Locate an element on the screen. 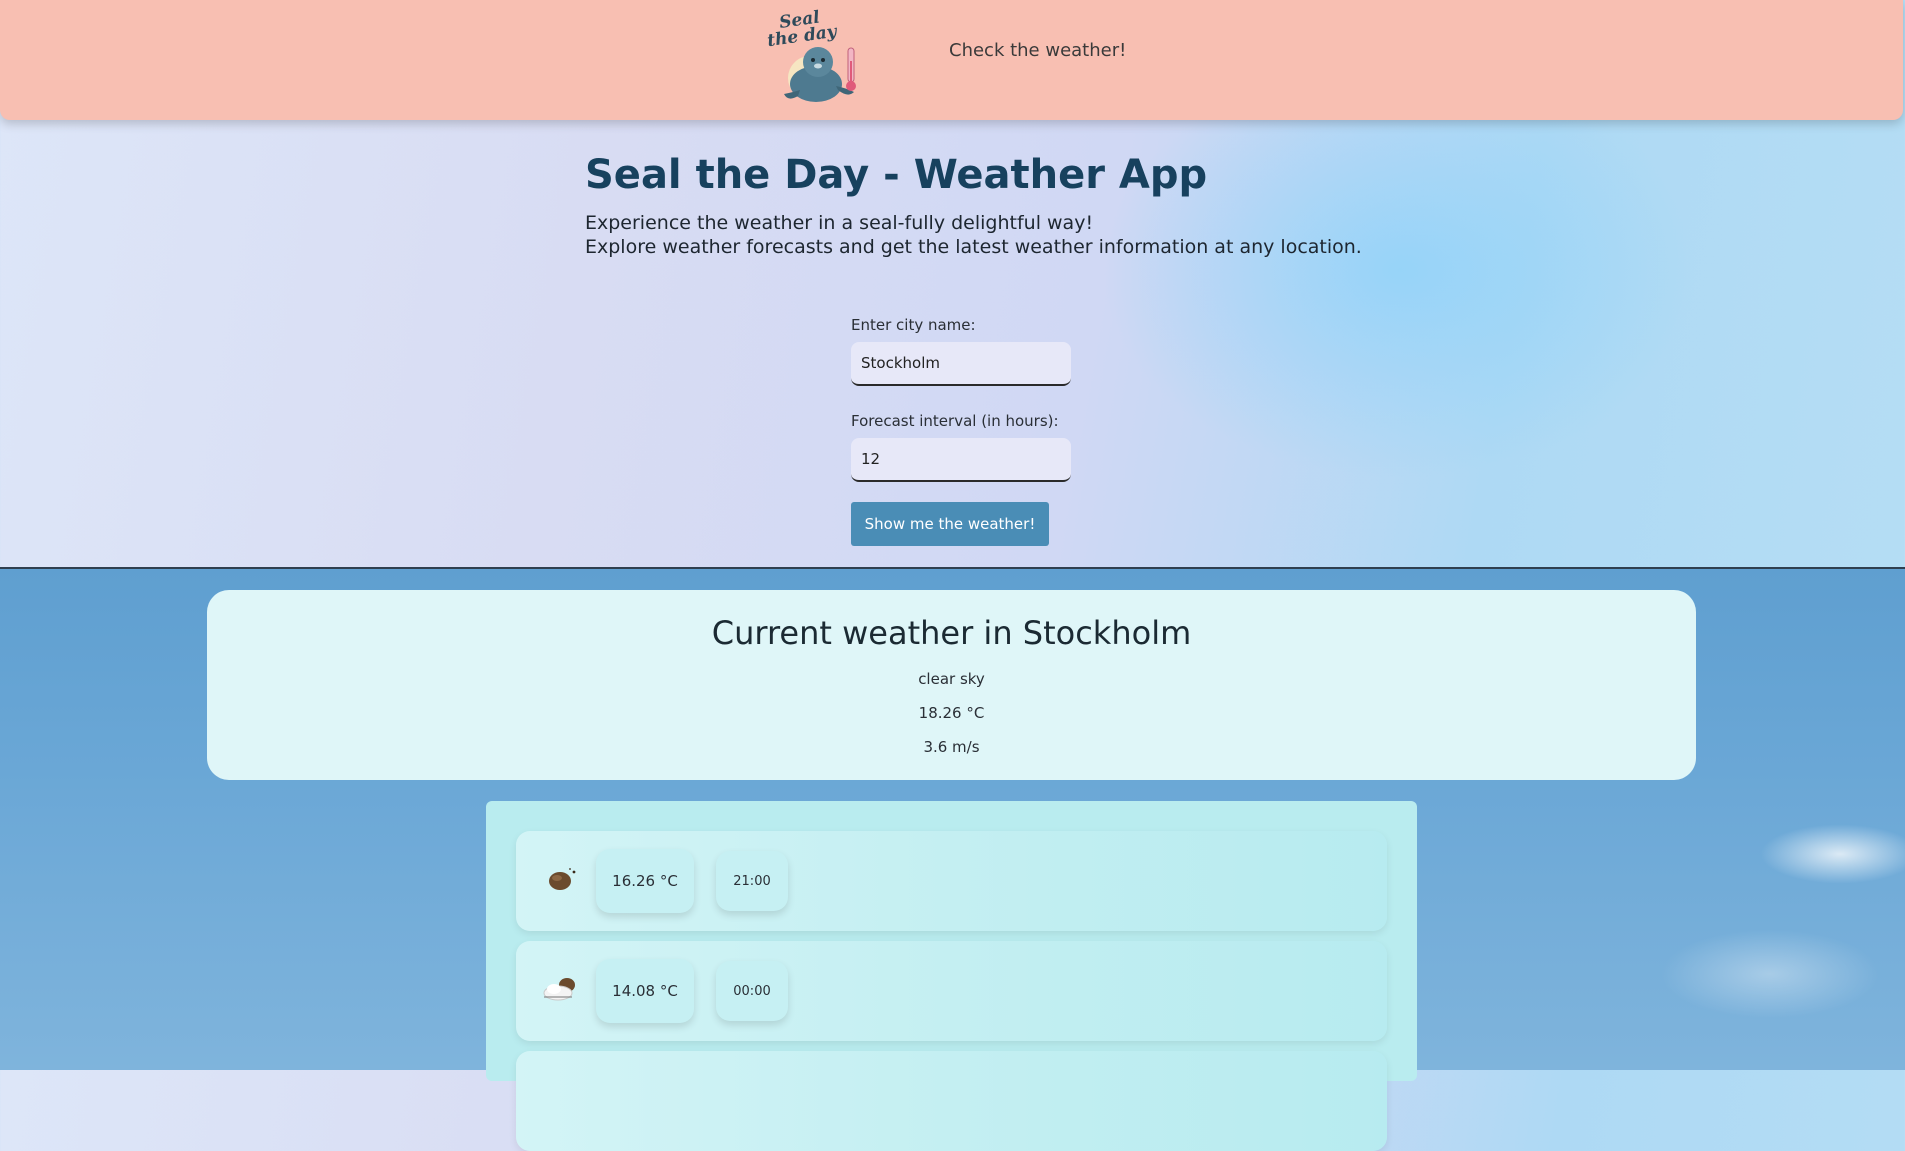  current-temperature: 18.26 °C is located at coordinates (951, 713).